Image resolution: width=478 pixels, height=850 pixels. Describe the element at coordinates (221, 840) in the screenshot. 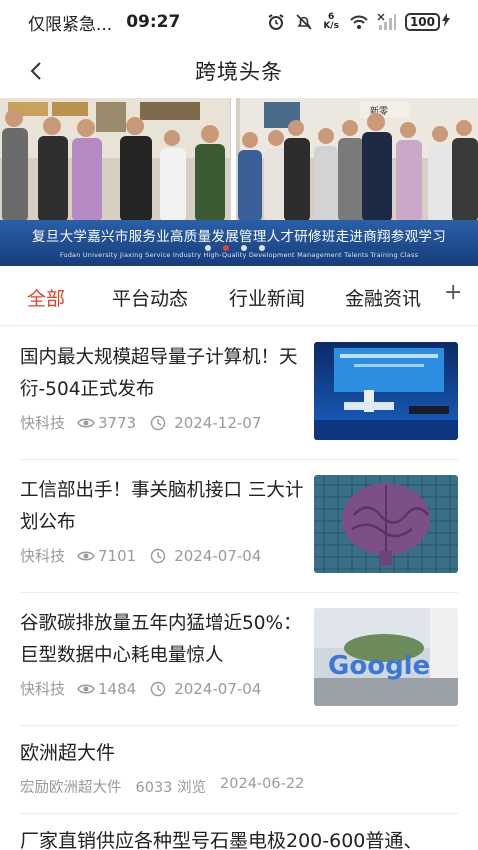

I see `news-title: 厂家直销供应各种型号石墨电极200-600普通、` at that location.